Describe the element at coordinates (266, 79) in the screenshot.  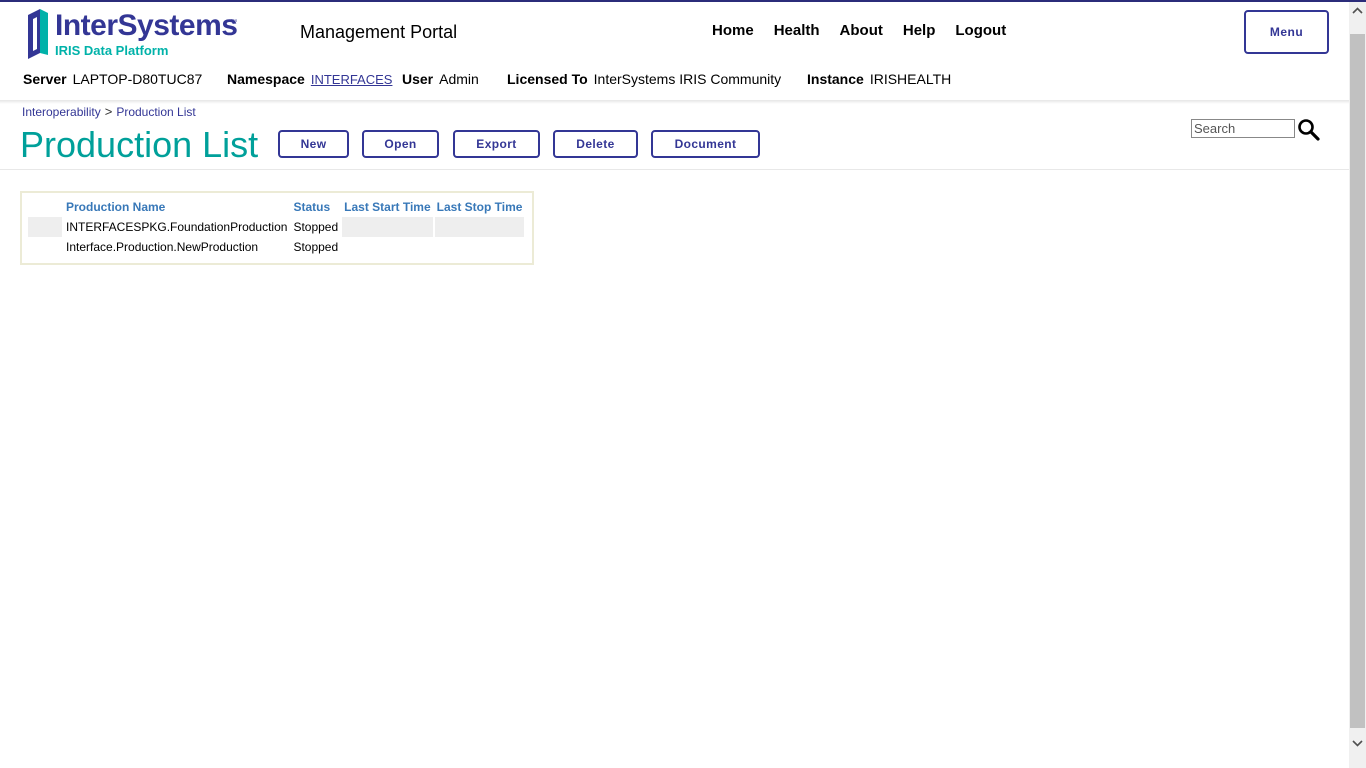
I see `namespace-label: Namespace` at that location.